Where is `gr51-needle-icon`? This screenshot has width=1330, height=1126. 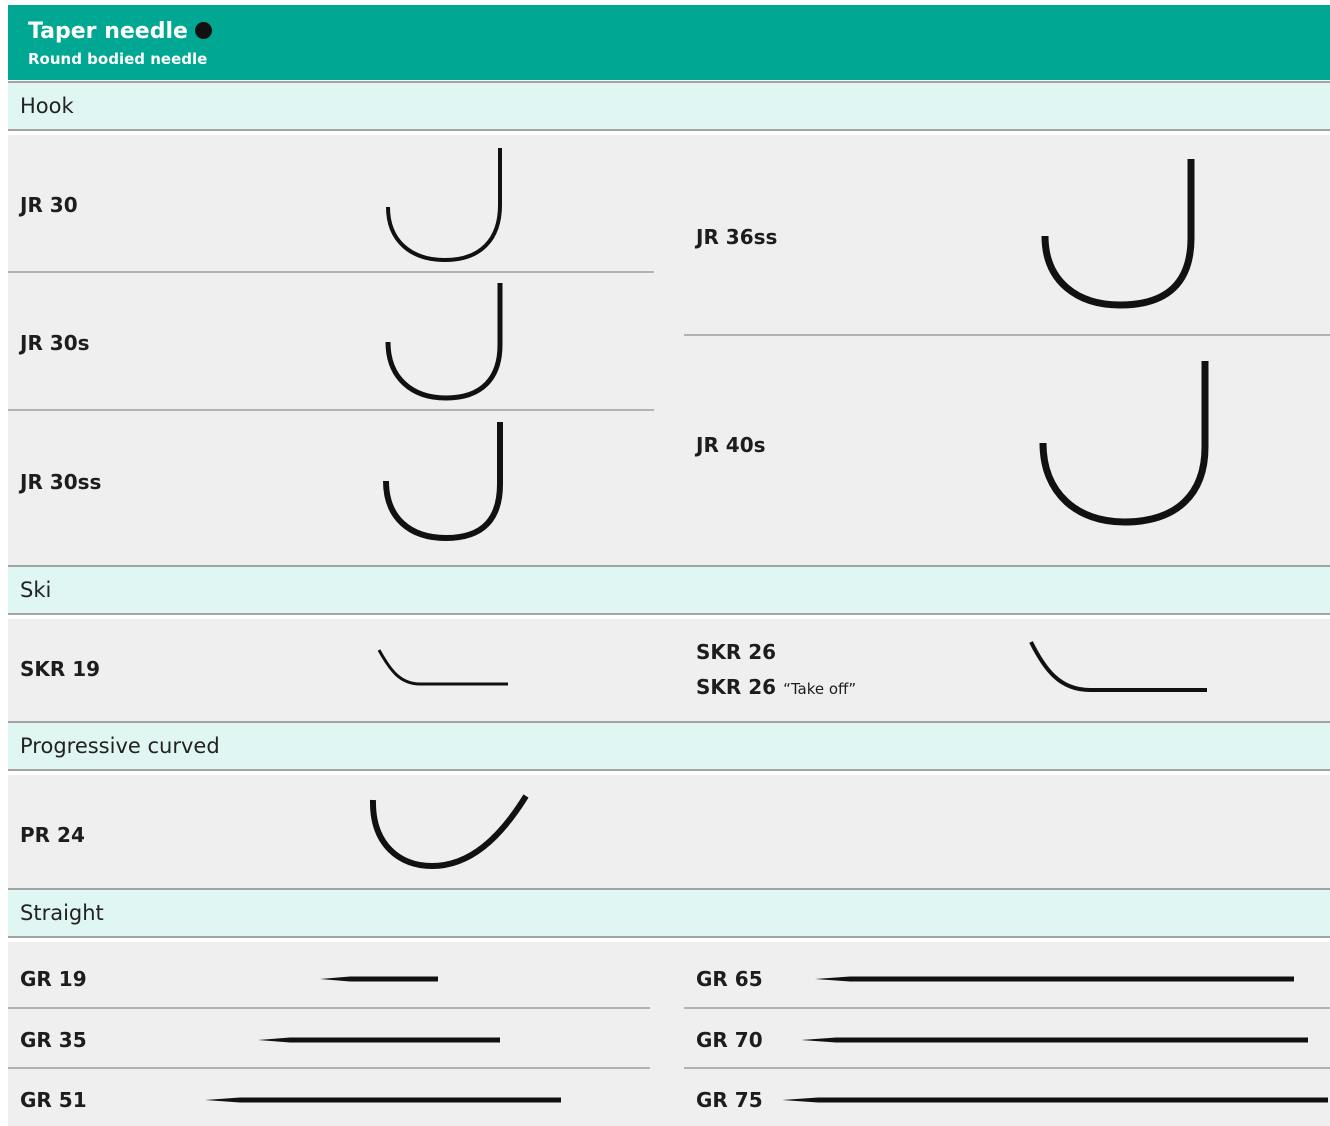
gr51-needle-icon is located at coordinates (383, 1100).